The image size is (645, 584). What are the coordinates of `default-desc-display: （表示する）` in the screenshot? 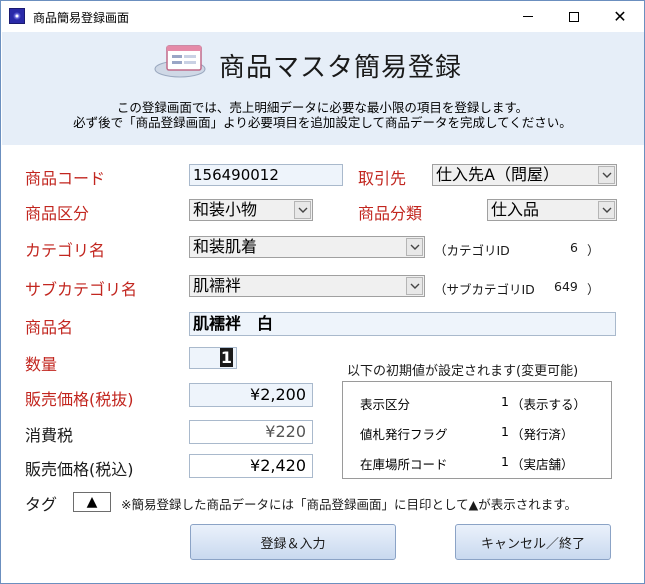 It's located at (549, 404).